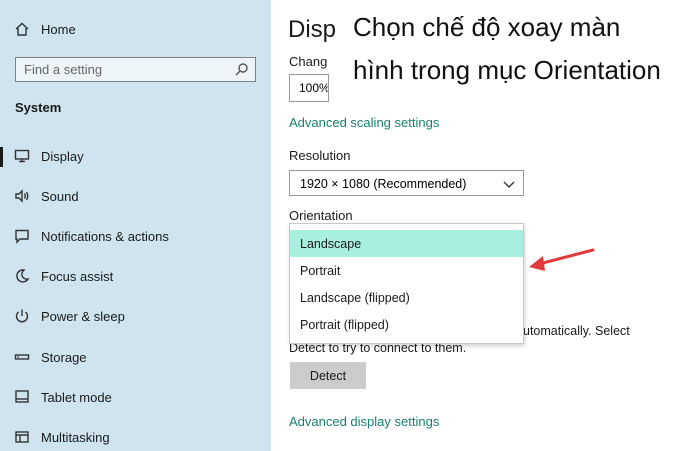 This screenshot has width=700, height=451. Describe the element at coordinates (83, 316) in the screenshot. I see `sidebar-item-label: Power & sleep` at that location.